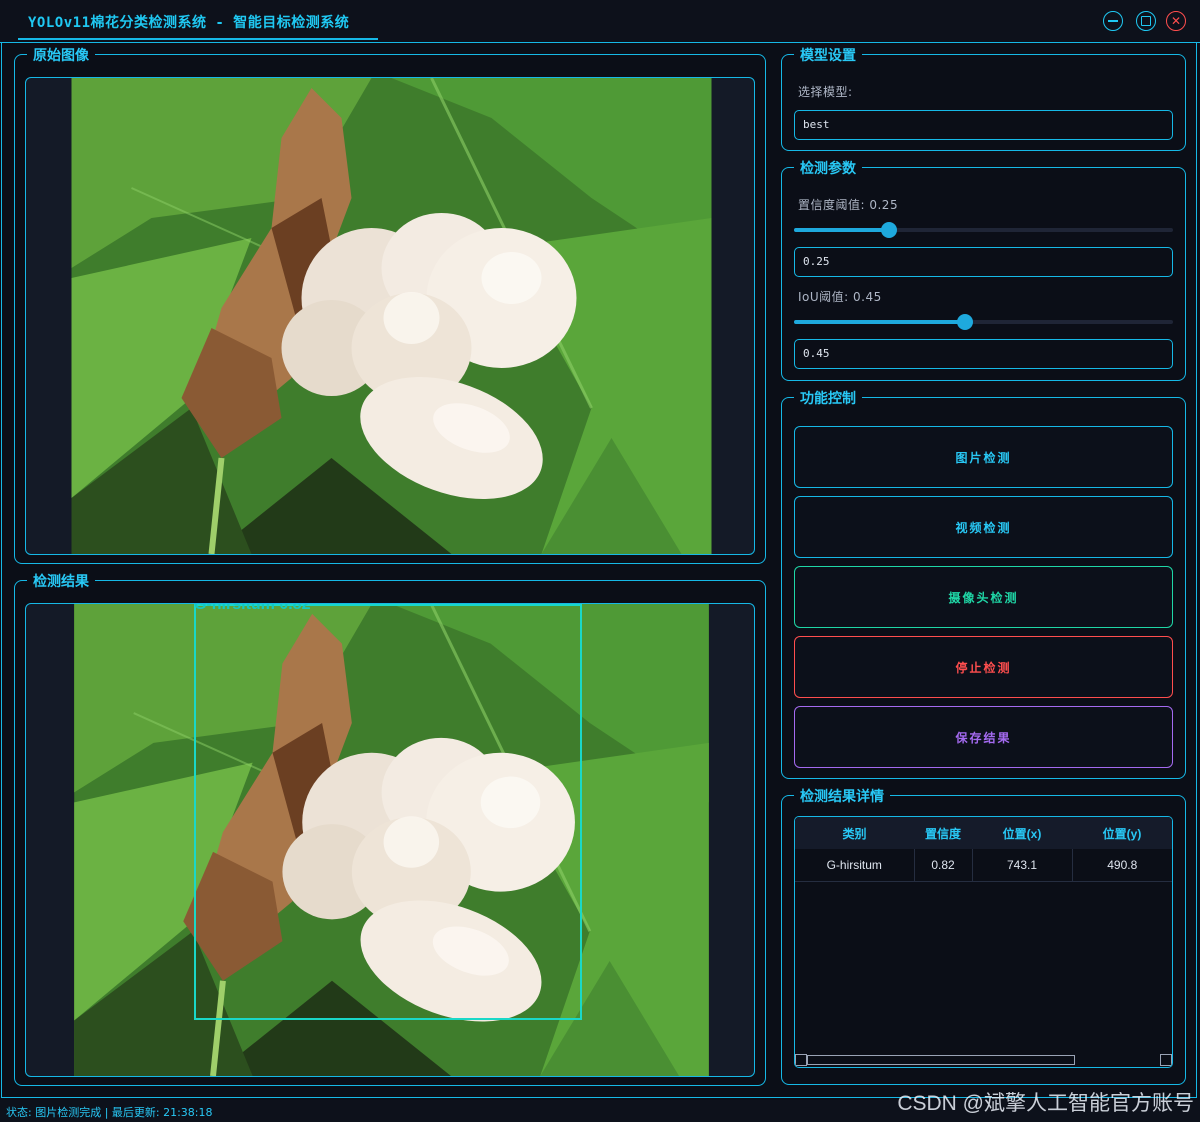 This screenshot has height=1122, width=1200. I want to click on table-row: G-hirsitum 0.82 743.1 490.8, so click(983, 865).